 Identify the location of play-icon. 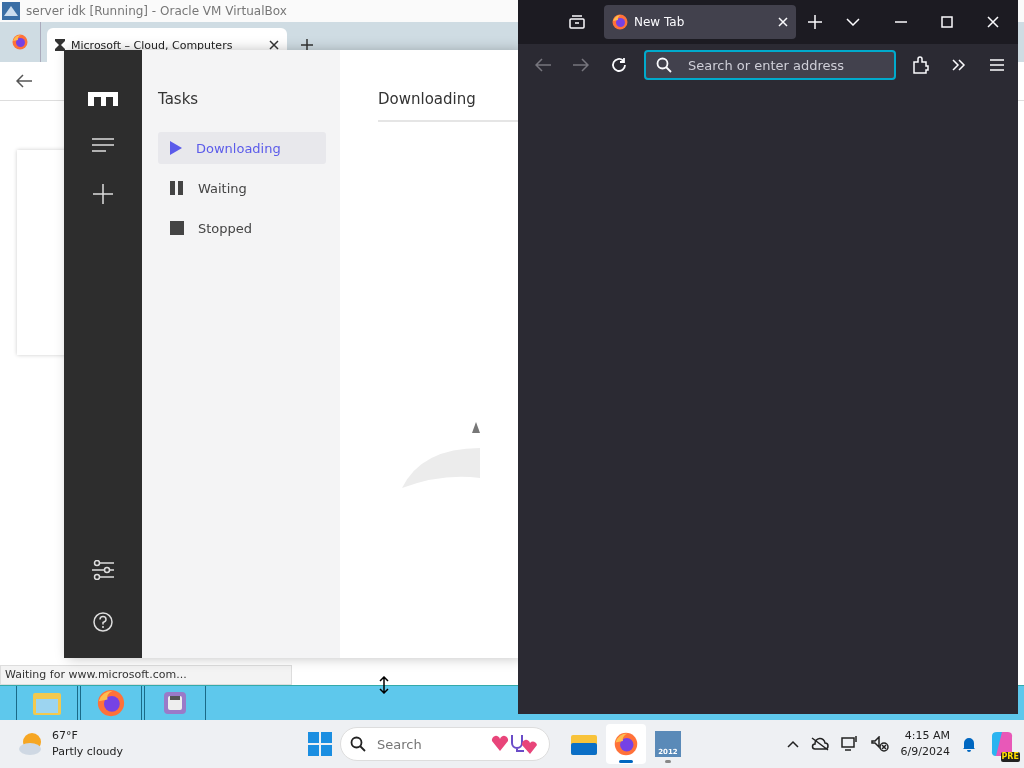
(176, 148).